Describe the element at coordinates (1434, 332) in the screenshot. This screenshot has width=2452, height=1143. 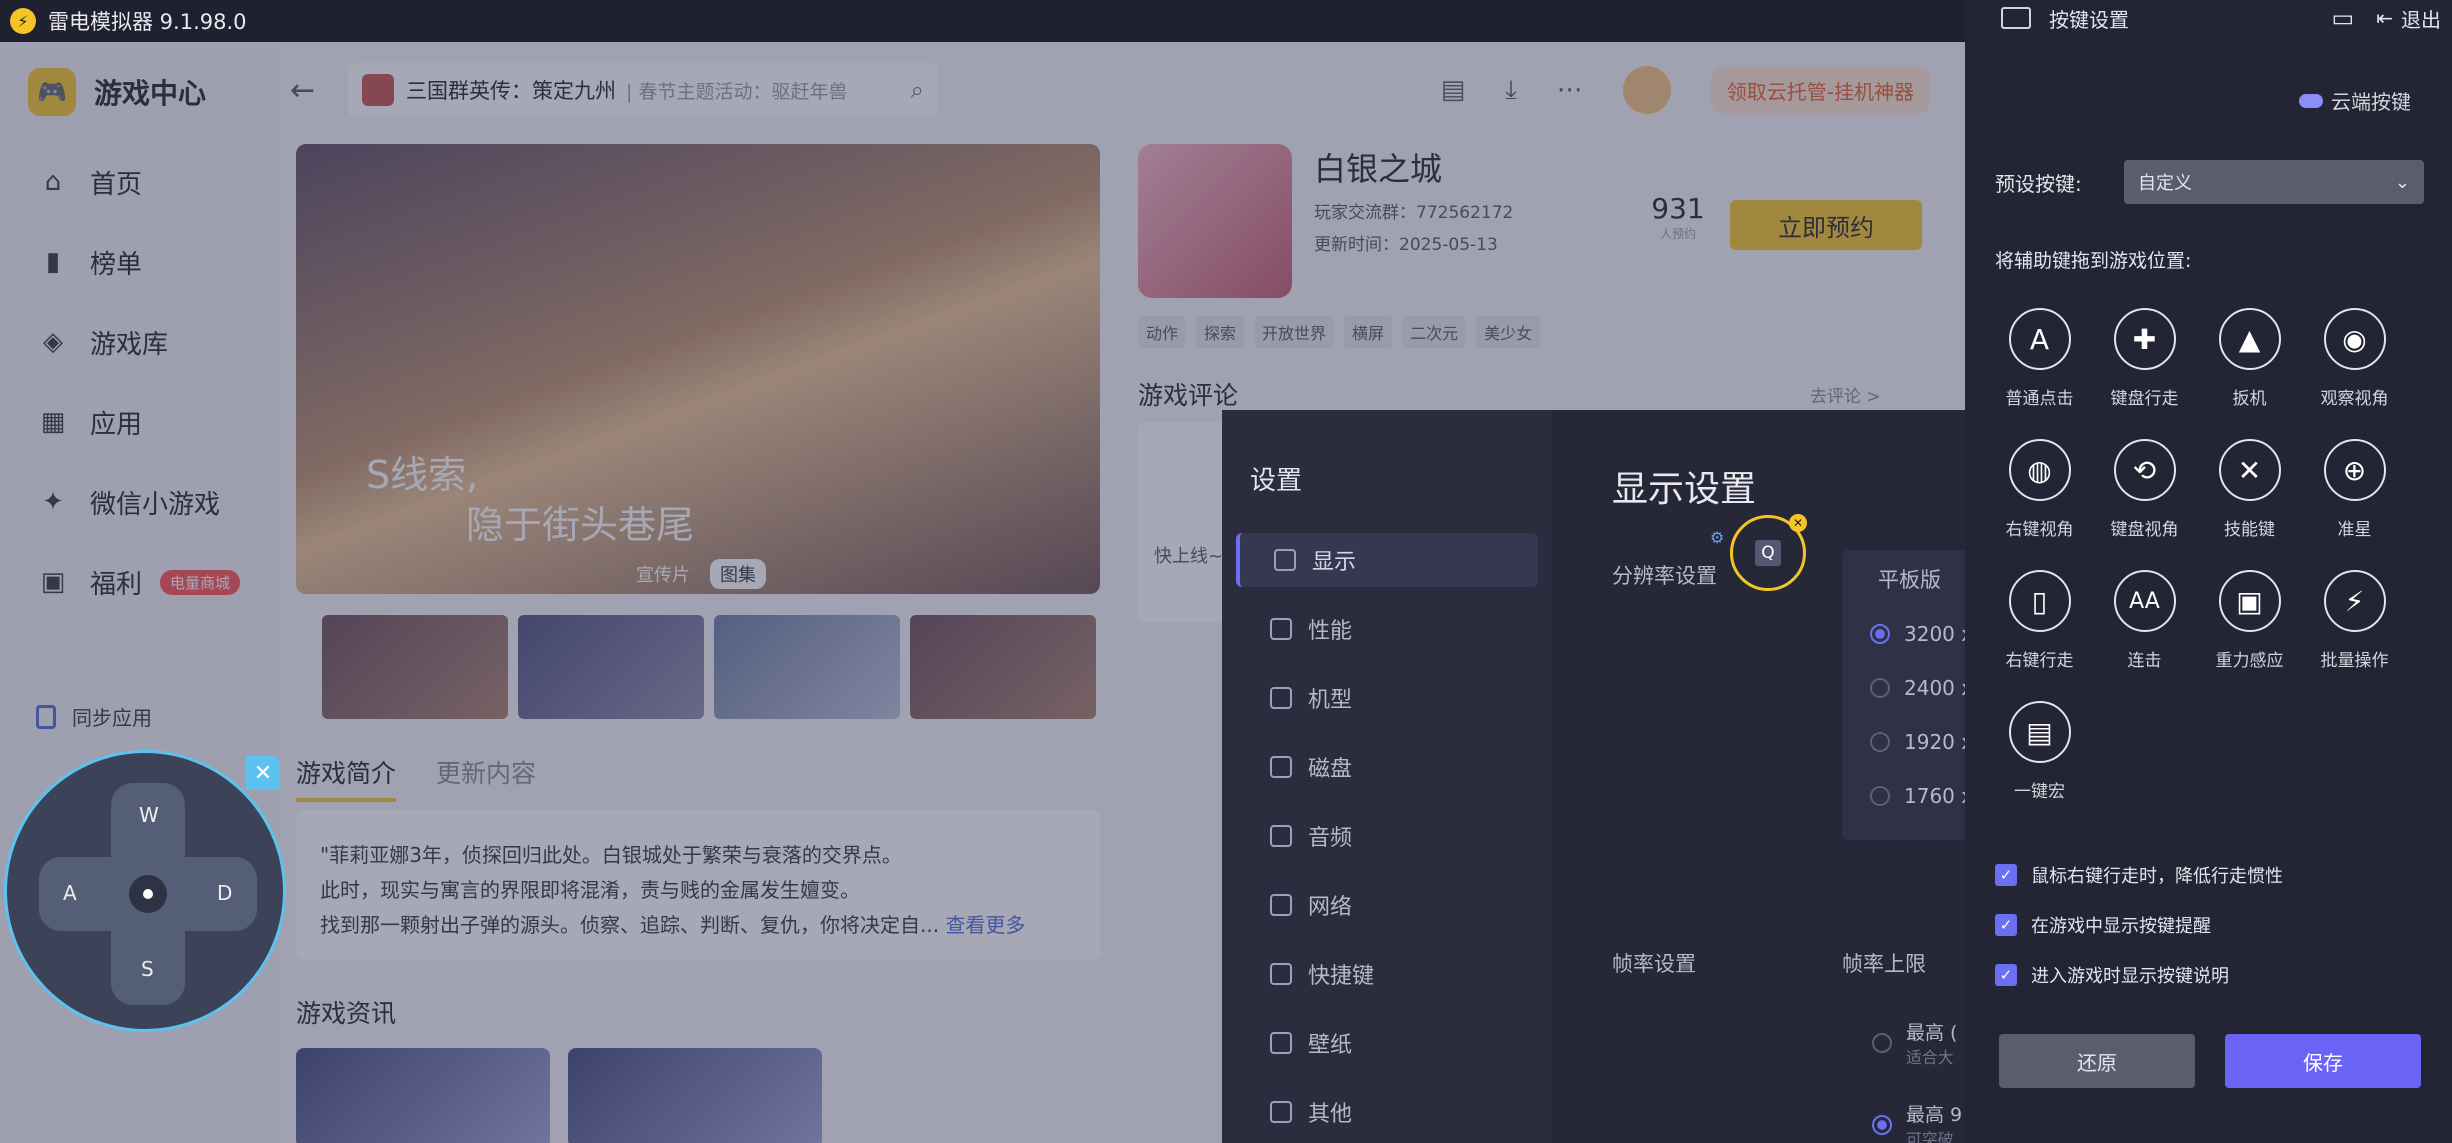
I see `tag: 二次元` at that location.